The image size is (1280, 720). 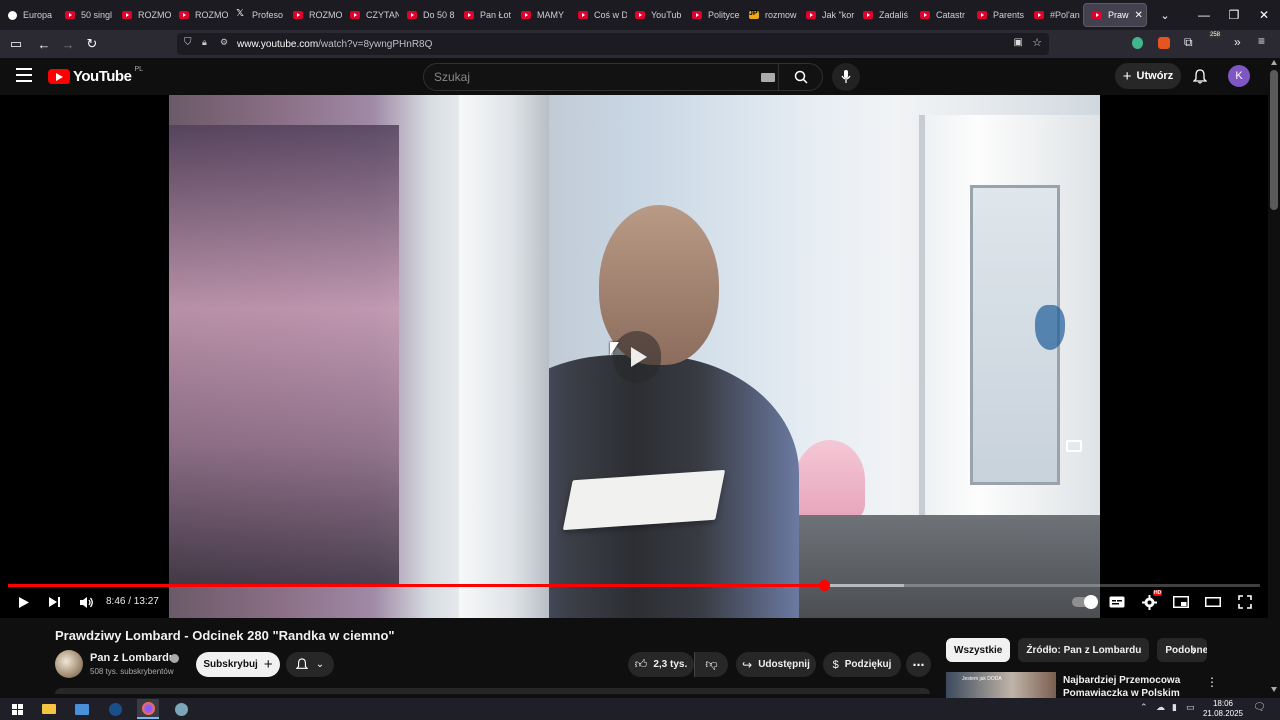 What do you see at coordinates (1117, 602) in the screenshot?
I see `subtitles-button` at bounding box center [1117, 602].